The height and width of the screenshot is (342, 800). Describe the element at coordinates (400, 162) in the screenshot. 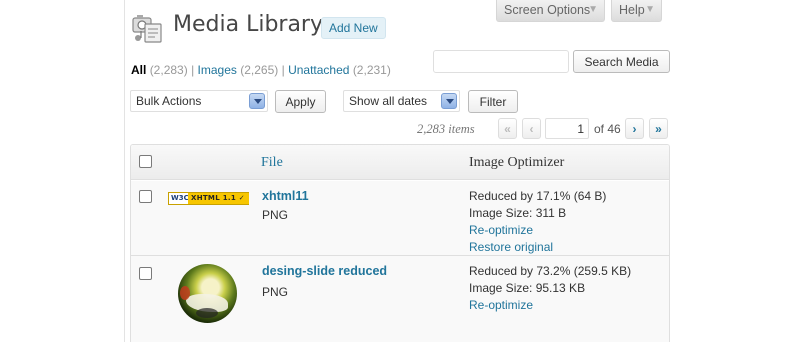

I see `table-header: File Image Optimizer` at that location.